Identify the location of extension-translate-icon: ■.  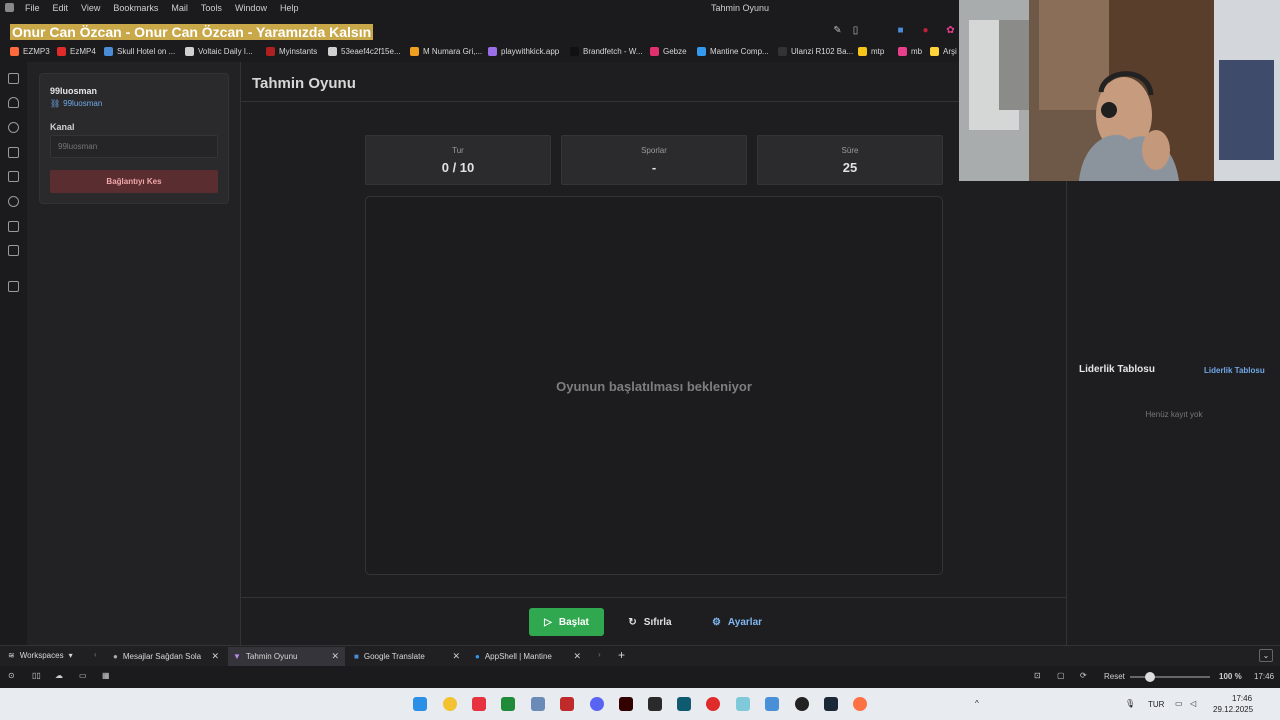
(900, 30).